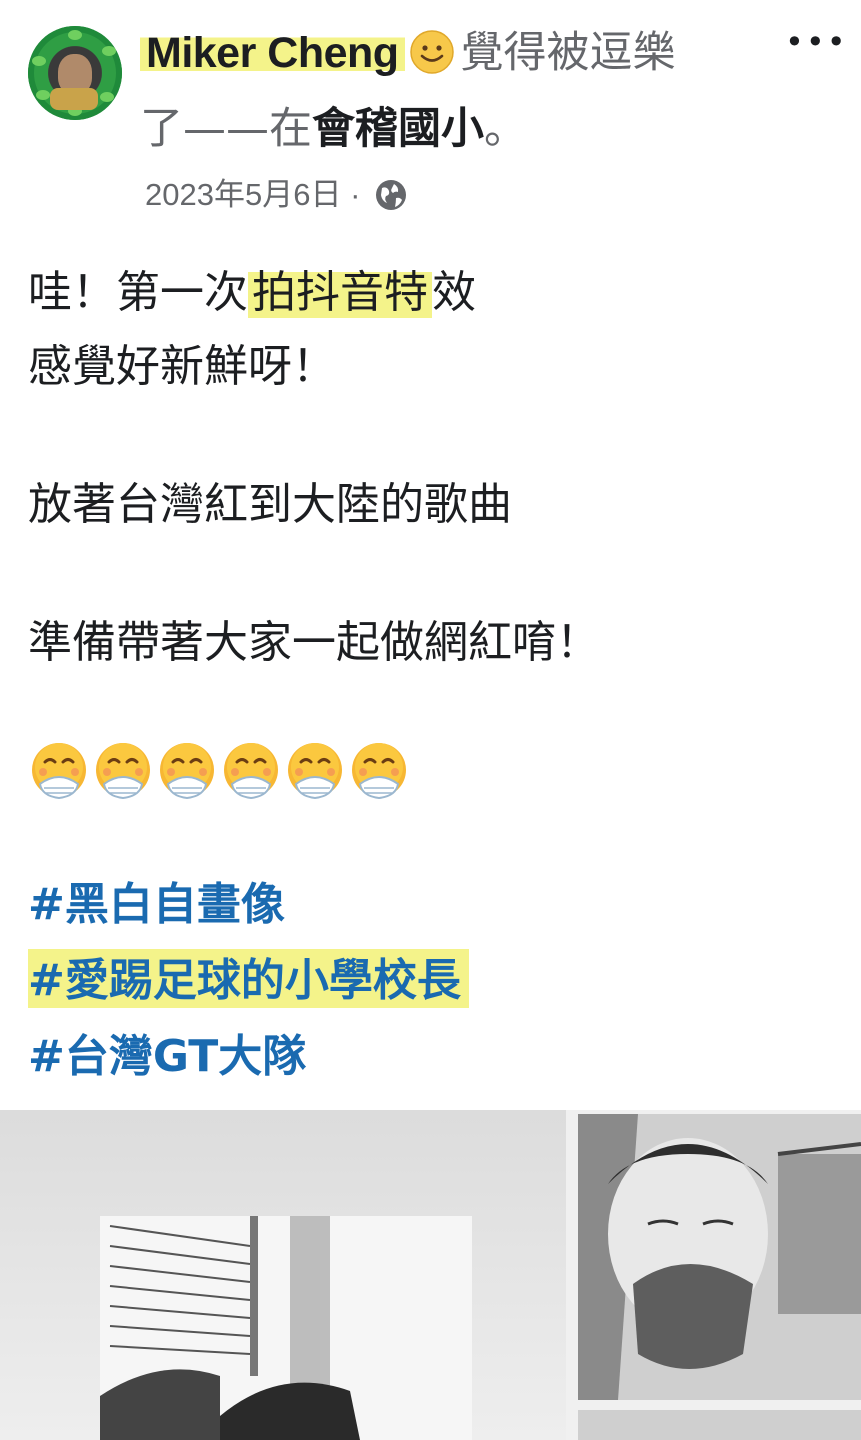 This screenshot has width=861, height=1440. What do you see at coordinates (272, 53) in the screenshot?
I see `author-name: Miker Cheng` at bounding box center [272, 53].